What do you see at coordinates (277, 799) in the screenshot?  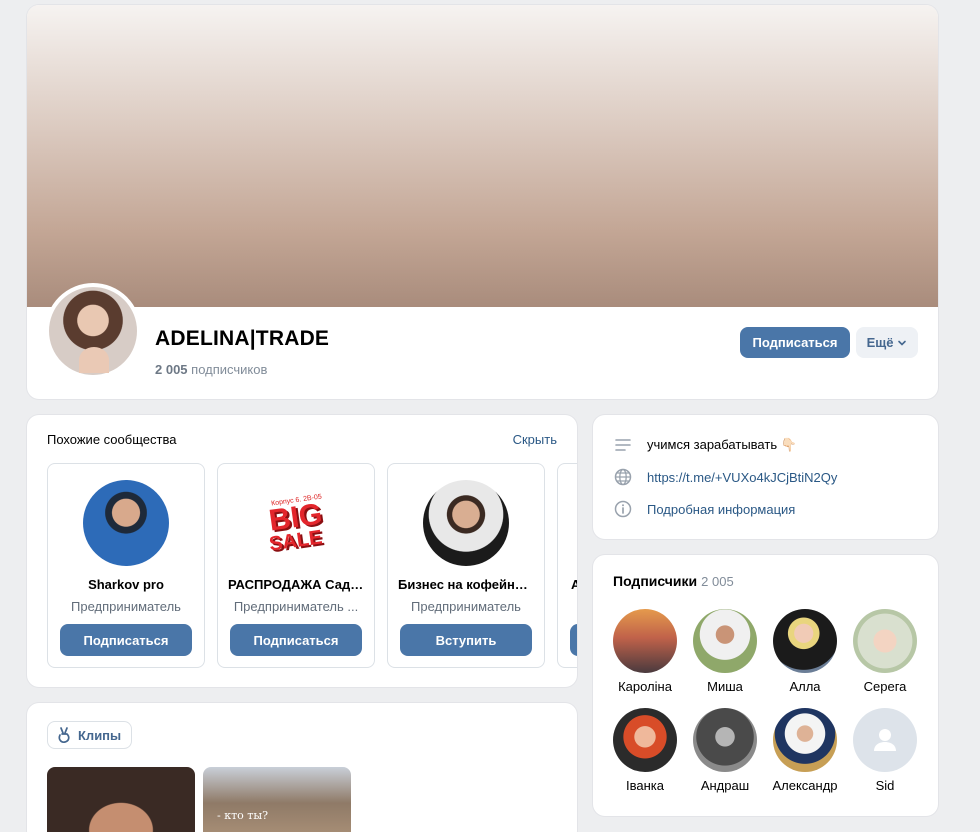 I see `clip-thumbnail: - кто ты?` at bounding box center [277, 799].